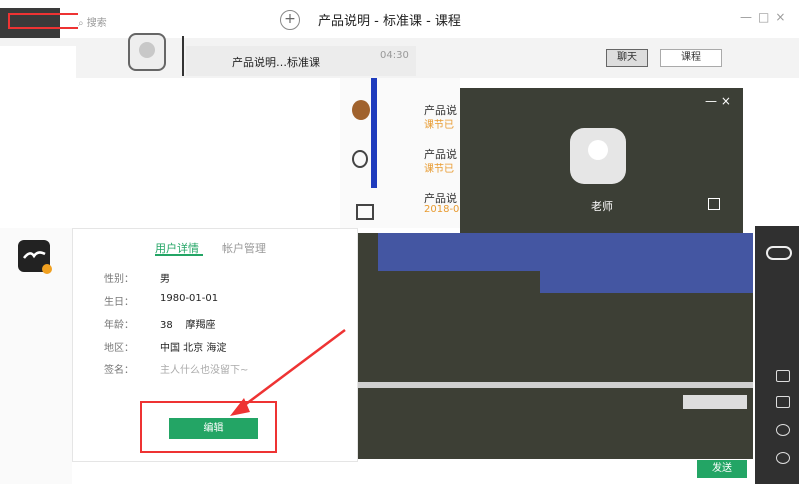 This screenshot has width=799, height=484. What do you see at coordinates (168, 21) in the screenshot?
I see `search-input: ⌕ 搜索` at bounding box center [168, 21].